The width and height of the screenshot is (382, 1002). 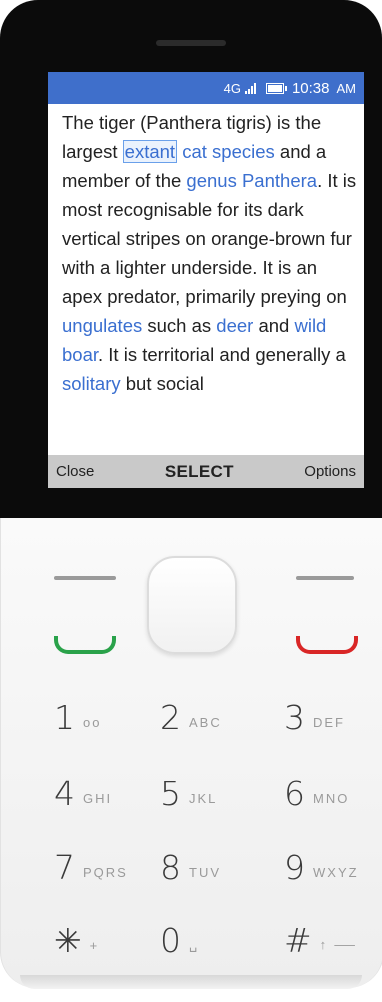 What do you see at coordinates (199, 472) in the screenshot?
I see `softkey-select: SELECT` at bounding box center [199, 472].